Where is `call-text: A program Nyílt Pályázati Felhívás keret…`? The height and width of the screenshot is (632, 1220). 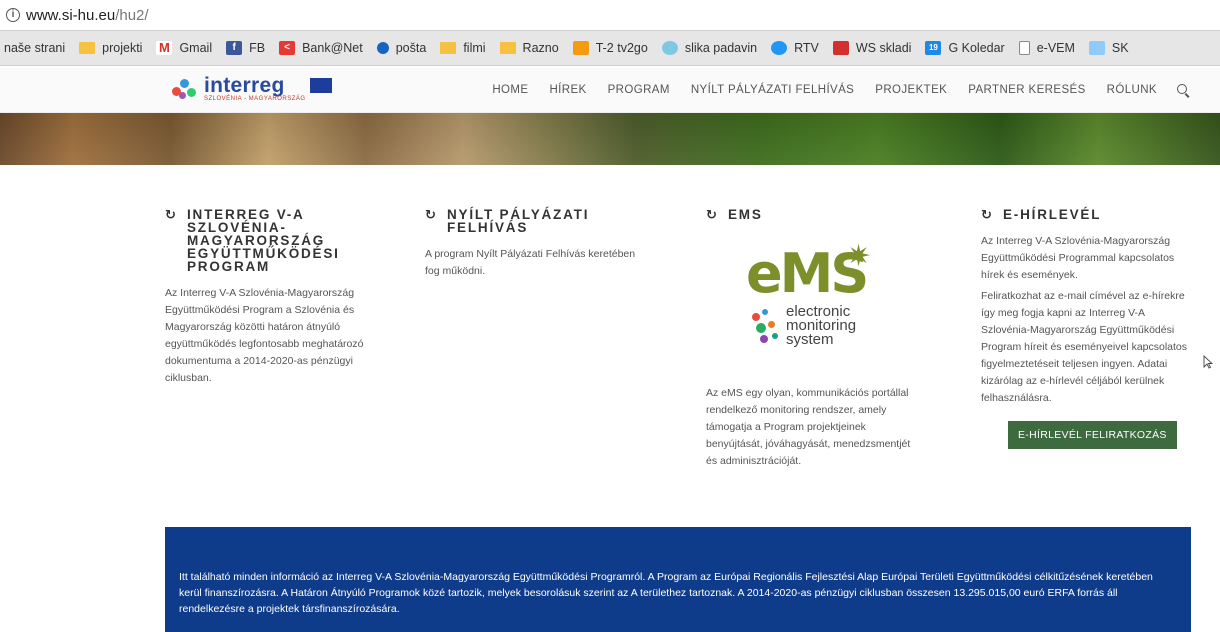
call-text: A program Nyílt Pályázati Felhívás keret… is located at coordinates (530, 262).